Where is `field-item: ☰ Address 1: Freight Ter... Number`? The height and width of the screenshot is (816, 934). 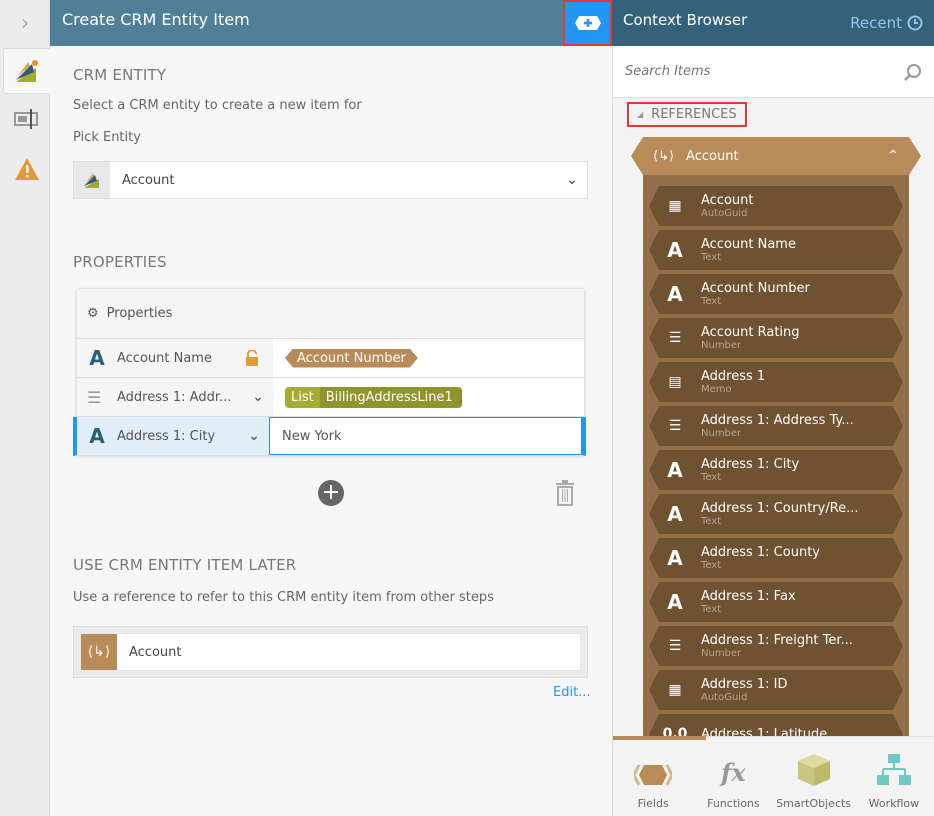 field-item: ☰ Address 1: Freight Ter... Number is located at coordinates (776, 646).